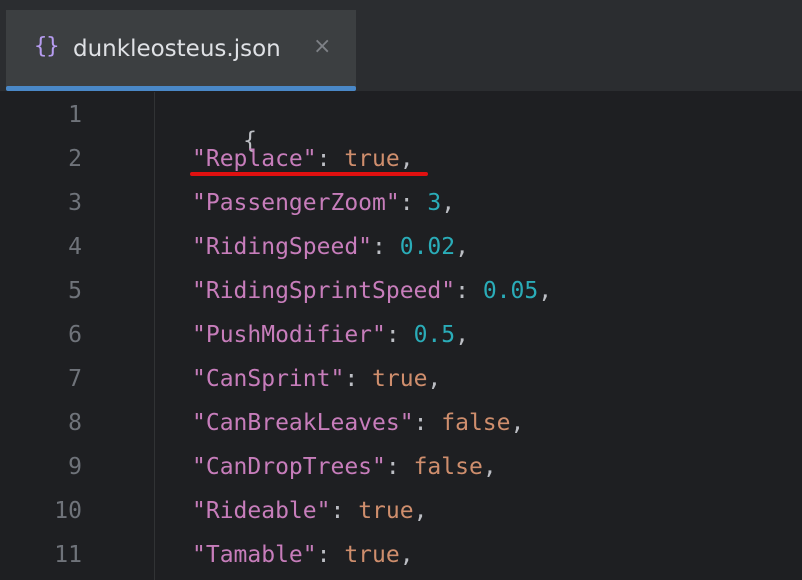  I want to click on json-key: "RidingSprintSpeed", so click(324, 291).